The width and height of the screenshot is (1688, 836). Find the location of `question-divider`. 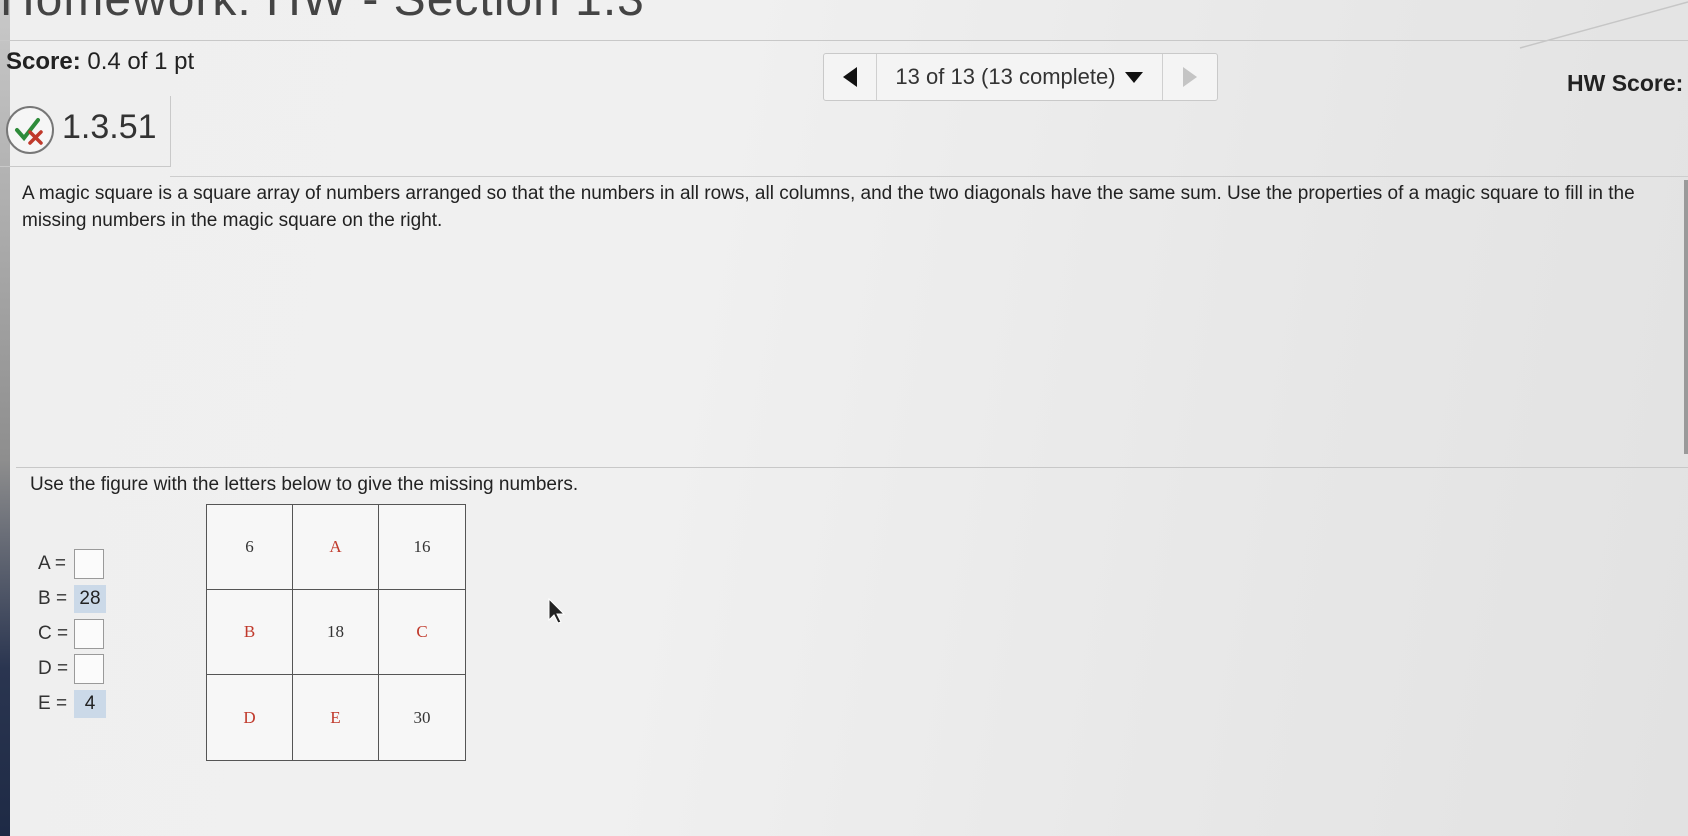

question-divider is located at coordinates (929, 176).